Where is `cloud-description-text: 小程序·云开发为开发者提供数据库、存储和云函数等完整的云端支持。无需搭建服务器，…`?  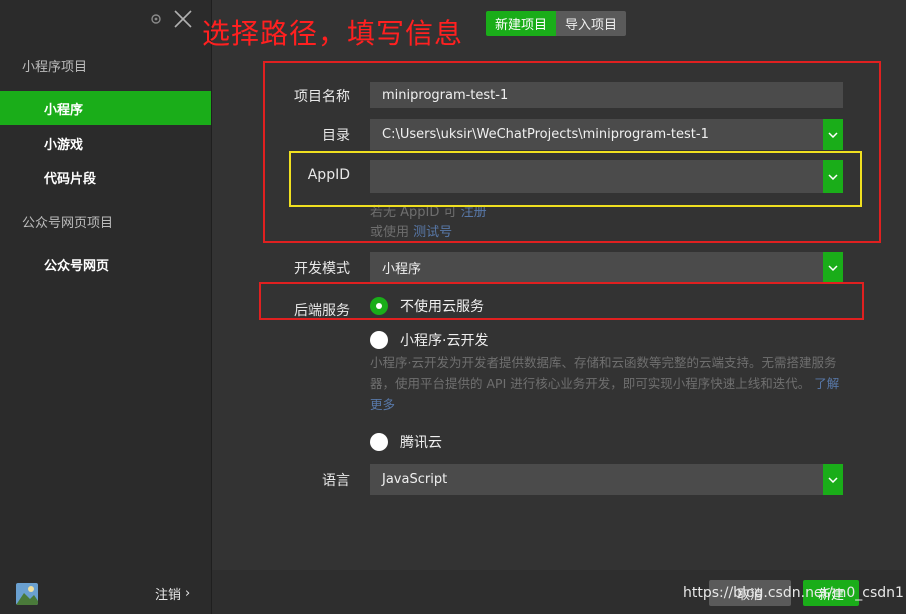
cloud-description-text: 小程序·云开发为开发者提供数据库、存储和云函数等完整的云端支持。无需搭建服务器，… is located at coordinates (603, 373).